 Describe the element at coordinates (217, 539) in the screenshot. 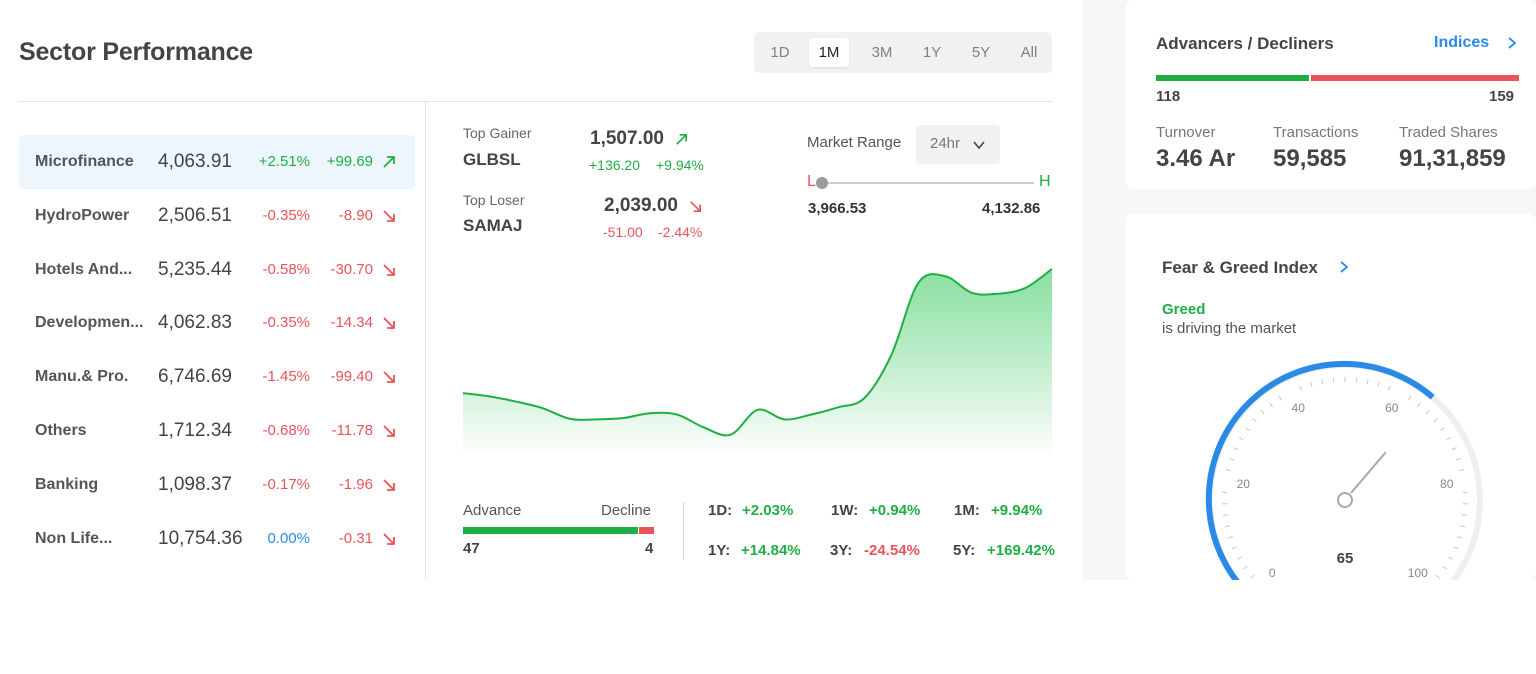

I see `sector-row: Non Life... 10,754.36 0.00% -0.31` at that location.